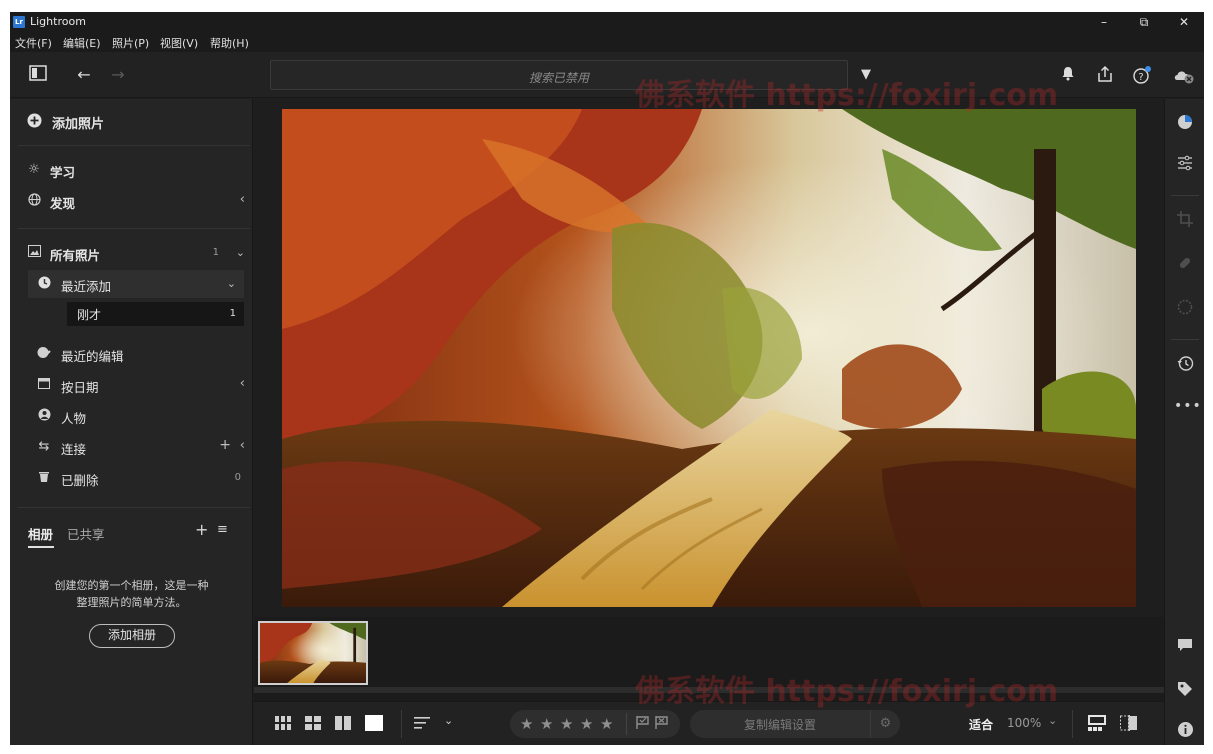  What do you see at coordinates (179, 43) in the screenshot?
I see `menu-view: 视图(V)` at bounding box center [179, 43].